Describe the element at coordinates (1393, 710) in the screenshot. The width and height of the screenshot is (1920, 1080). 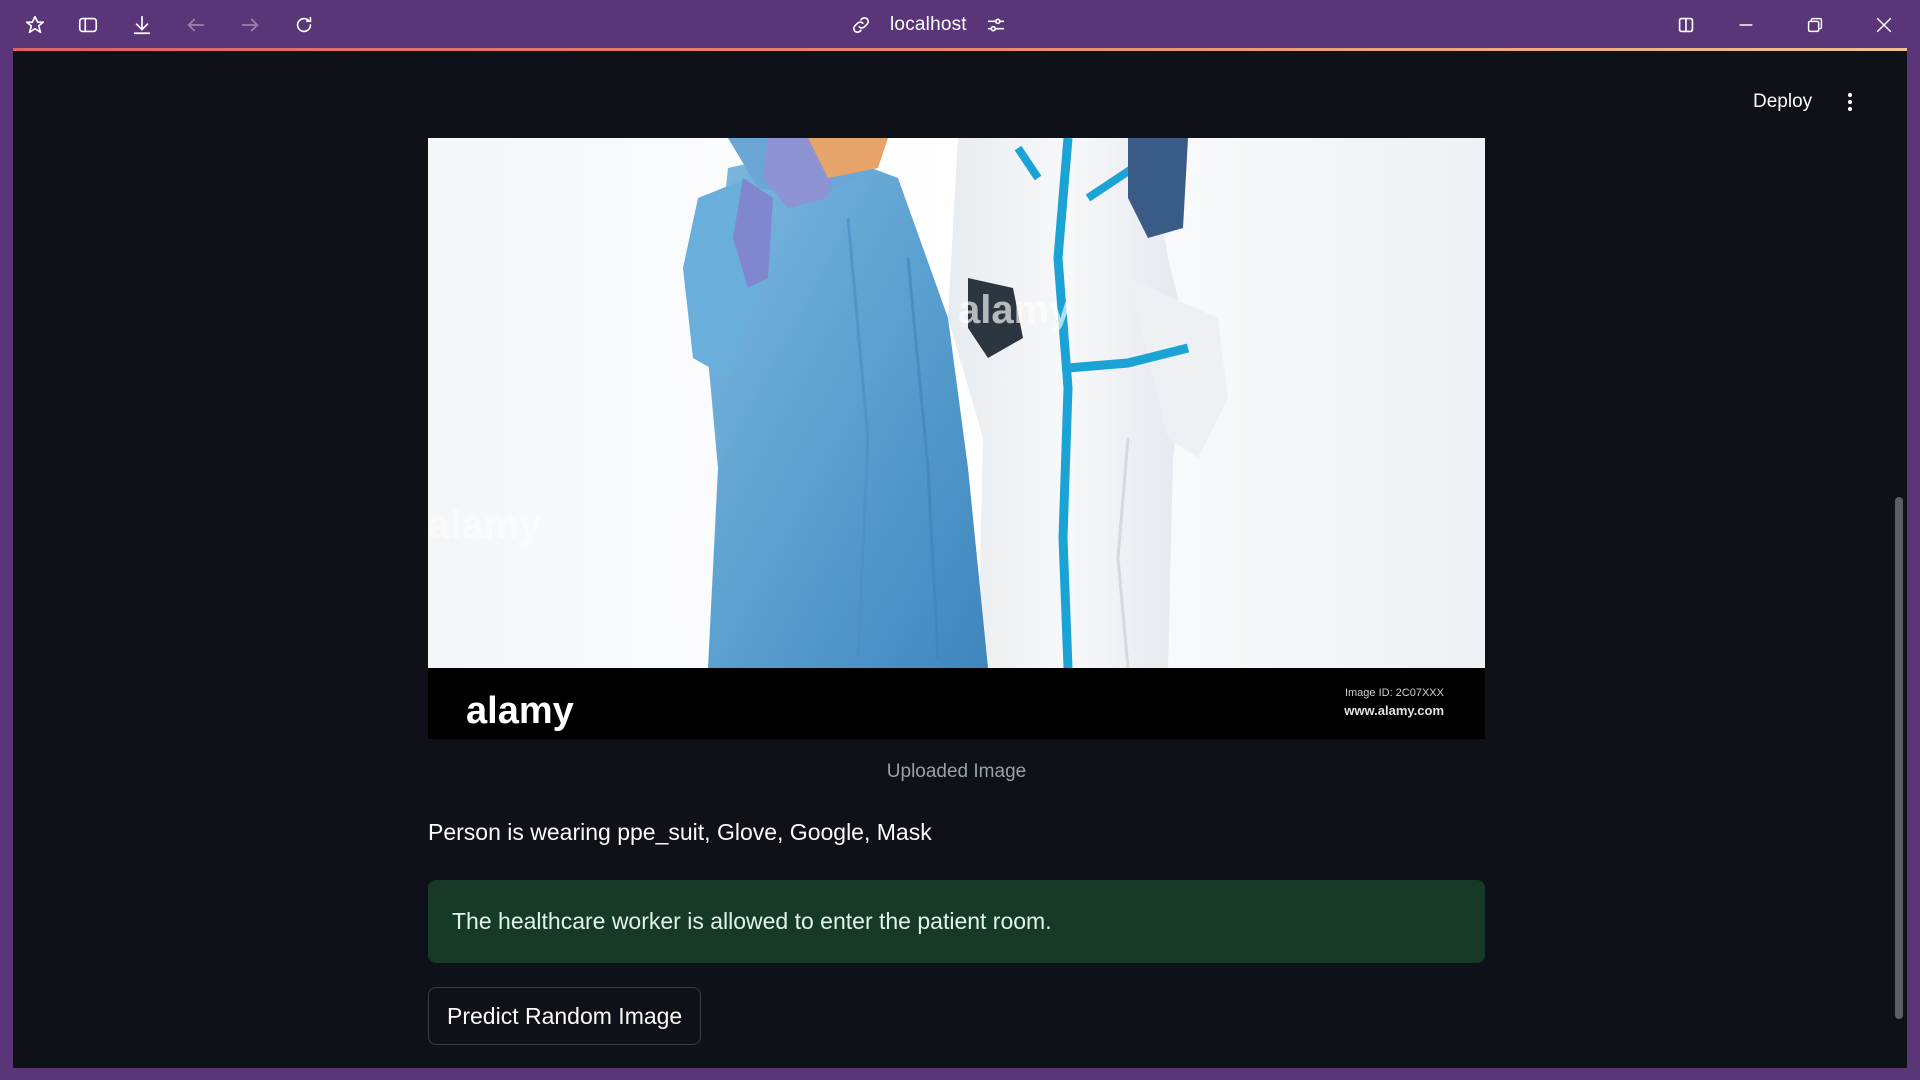
I see `footer-site-text: www.alamy.com` at that location.